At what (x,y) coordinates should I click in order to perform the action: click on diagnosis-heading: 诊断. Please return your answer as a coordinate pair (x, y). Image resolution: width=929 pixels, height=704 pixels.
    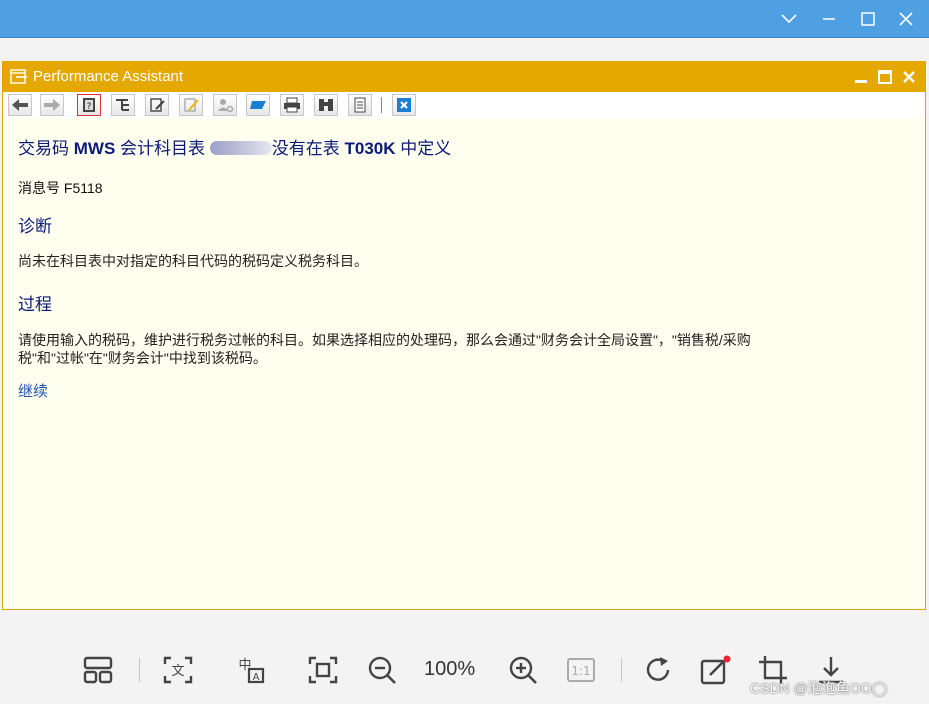
    Looking at the image, I should click on (35, 226).